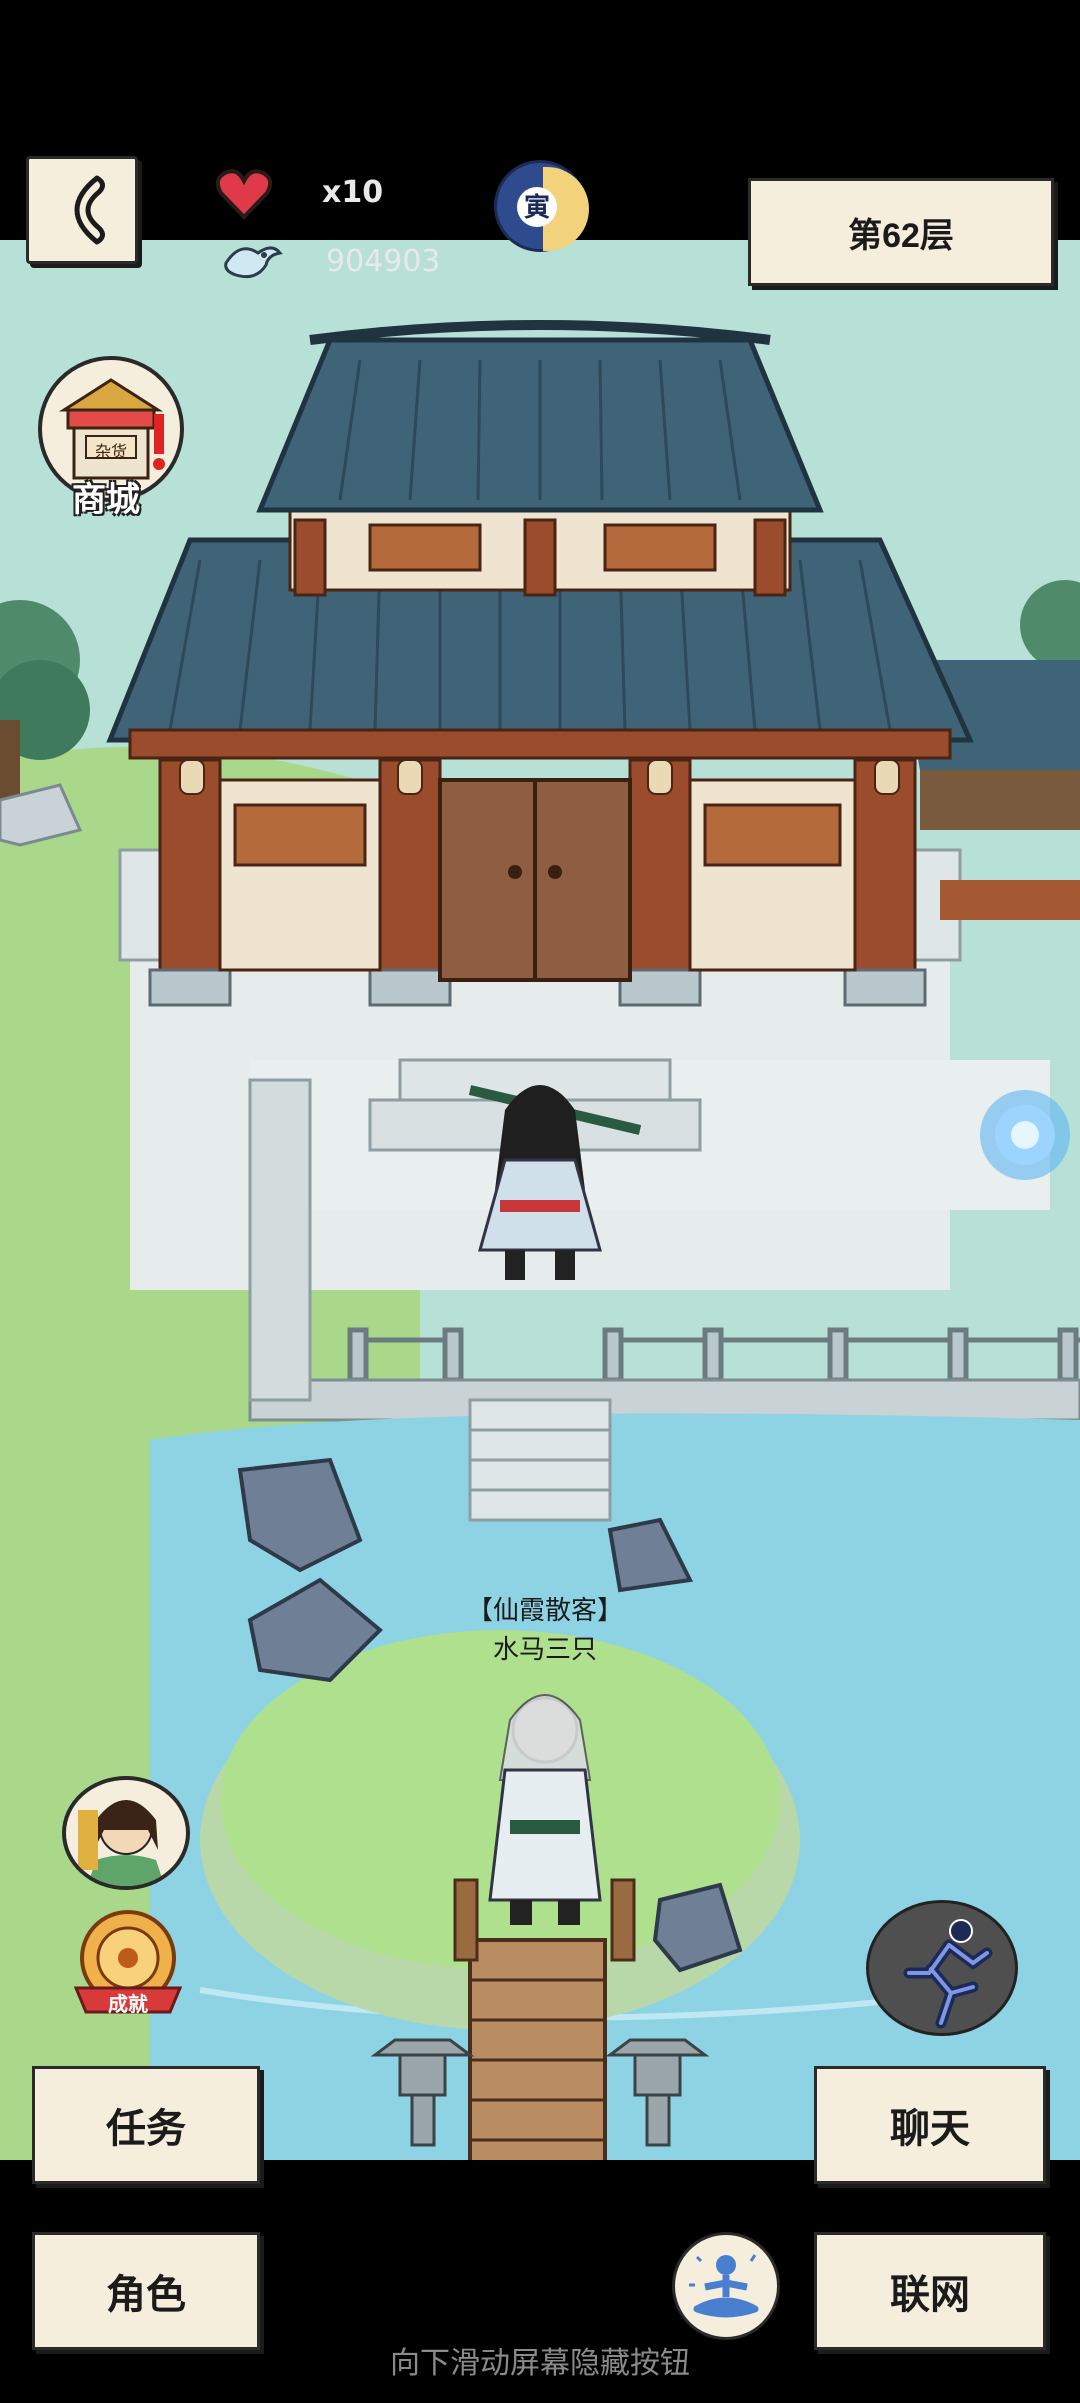 The image size is (1080, 2403). I want to click on achievement-label: 成就, so click(128, 2005).